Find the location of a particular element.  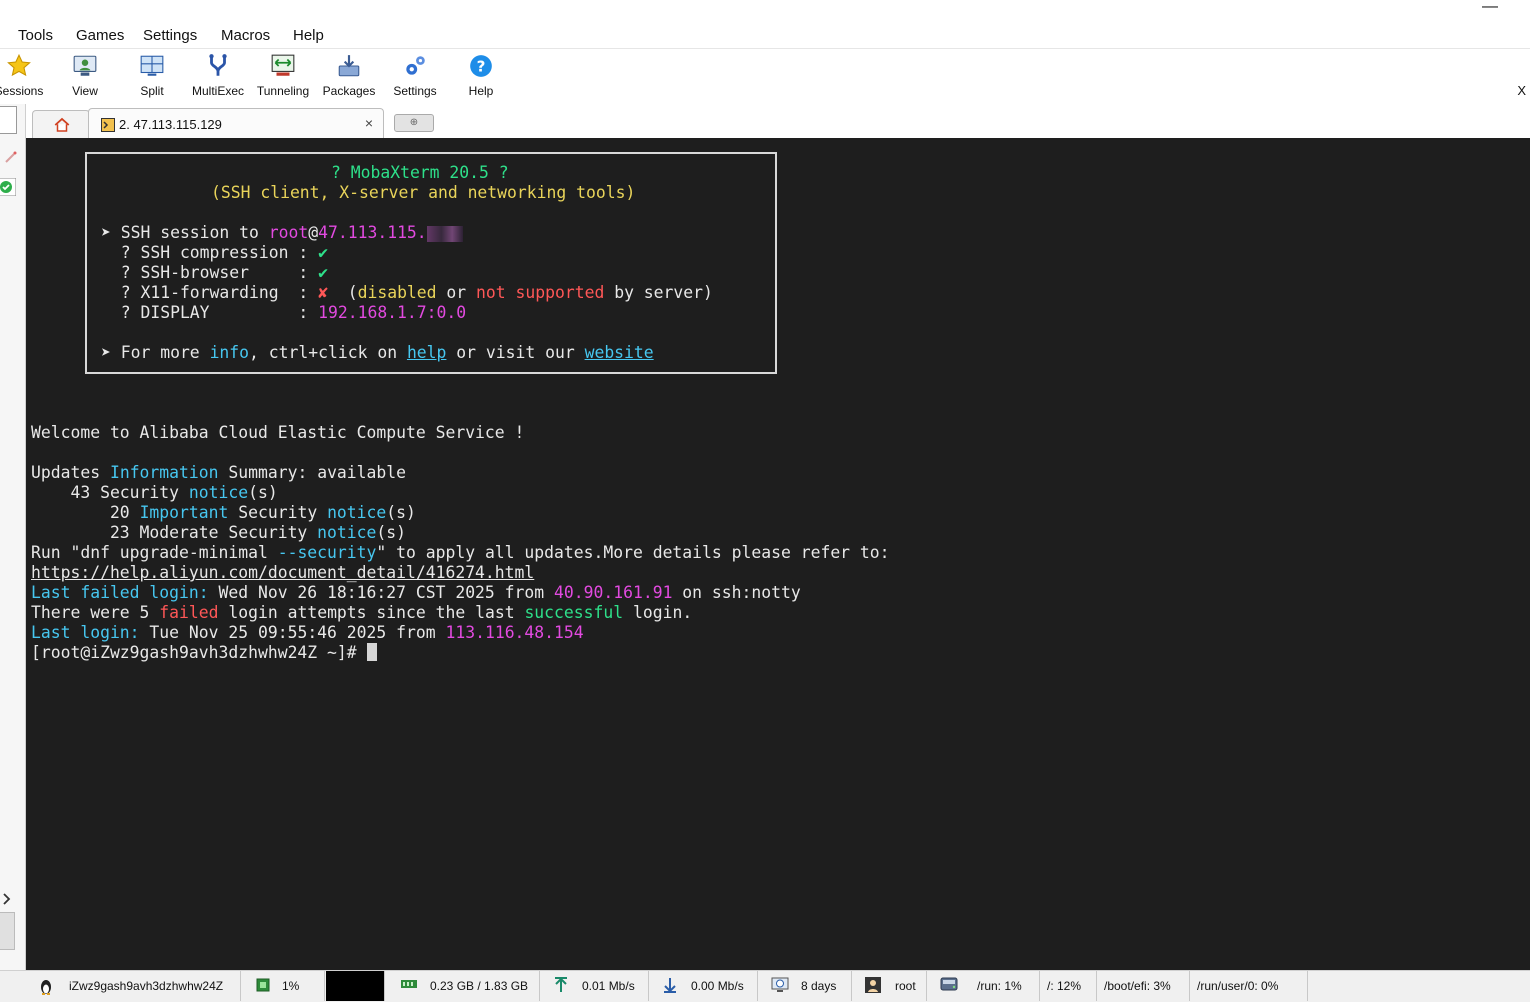

tab-home is located at coordinates (61, 124).